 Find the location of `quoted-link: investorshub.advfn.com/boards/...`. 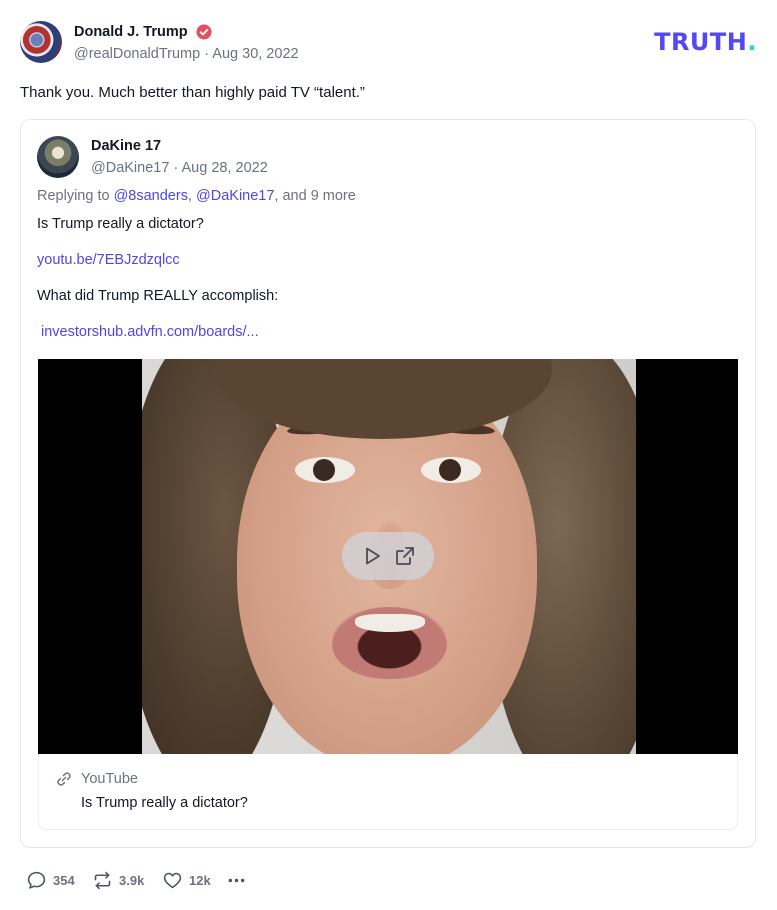

quoted-link: investorshub.advfn.com/boards/... is located at coordinates (150, 332).